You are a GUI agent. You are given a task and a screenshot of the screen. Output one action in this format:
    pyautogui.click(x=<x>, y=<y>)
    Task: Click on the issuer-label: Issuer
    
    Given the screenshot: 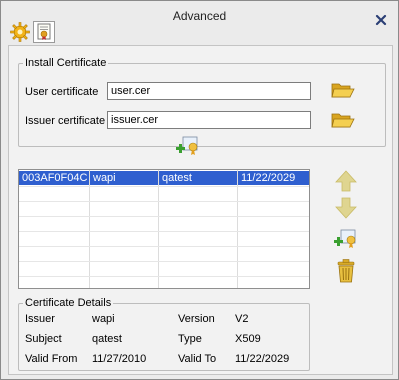 What is the action you would take?
    pyautogui.click(x=40, y=319)
    